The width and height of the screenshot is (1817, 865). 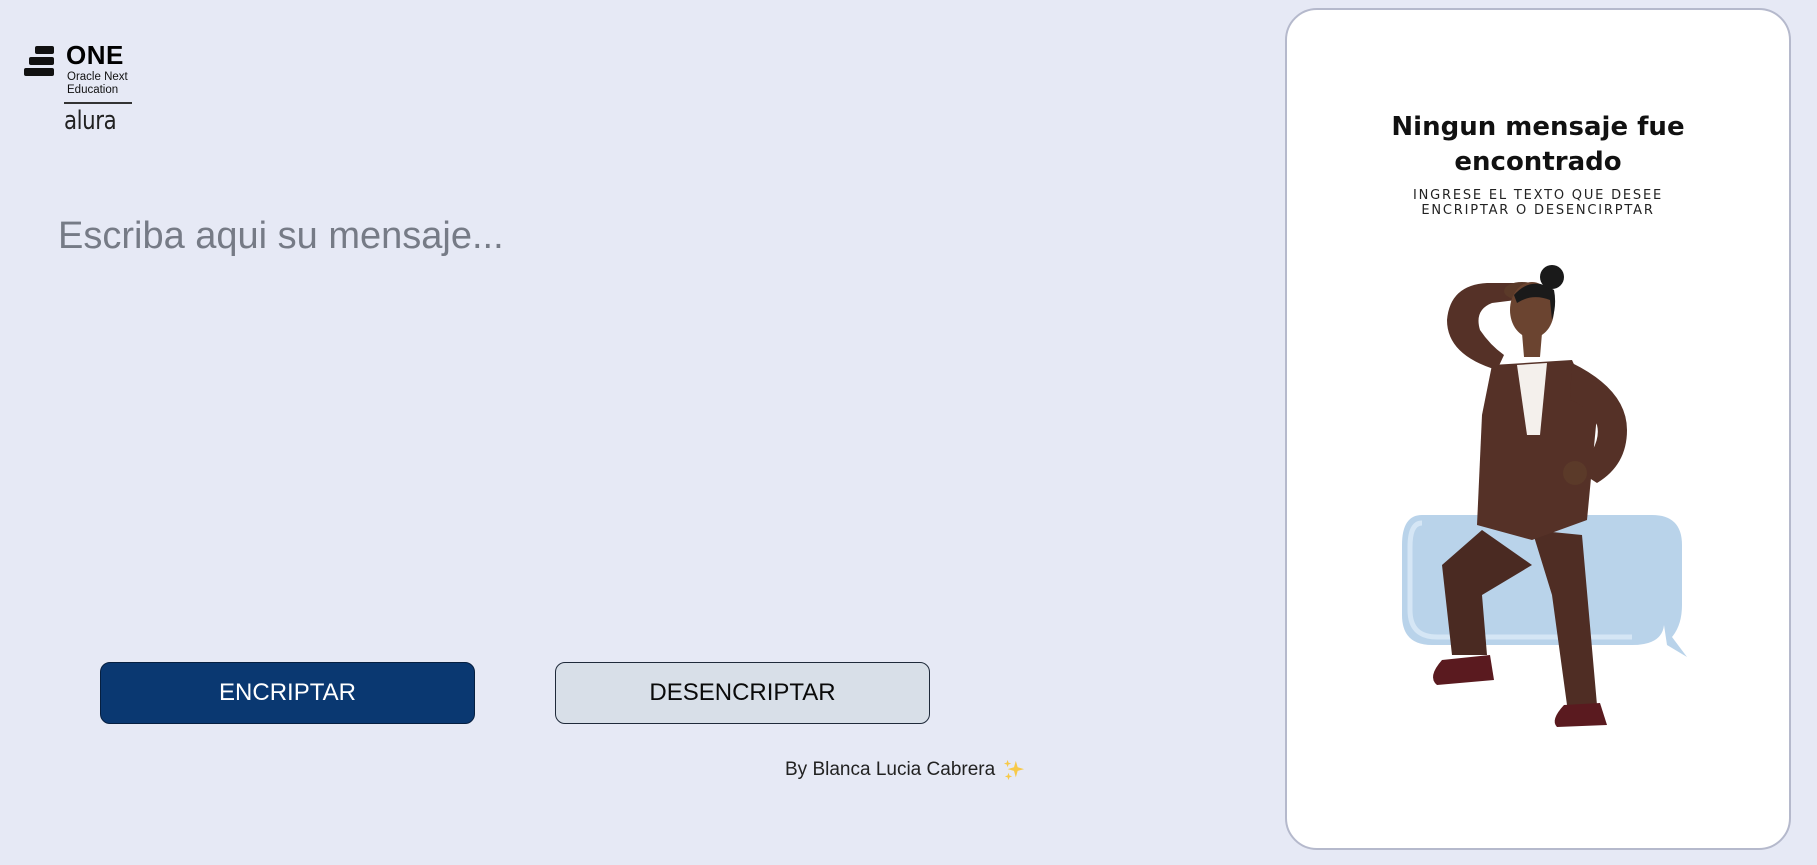 I want to click on alura-logo-text: alura, so click(x=90, y=121).